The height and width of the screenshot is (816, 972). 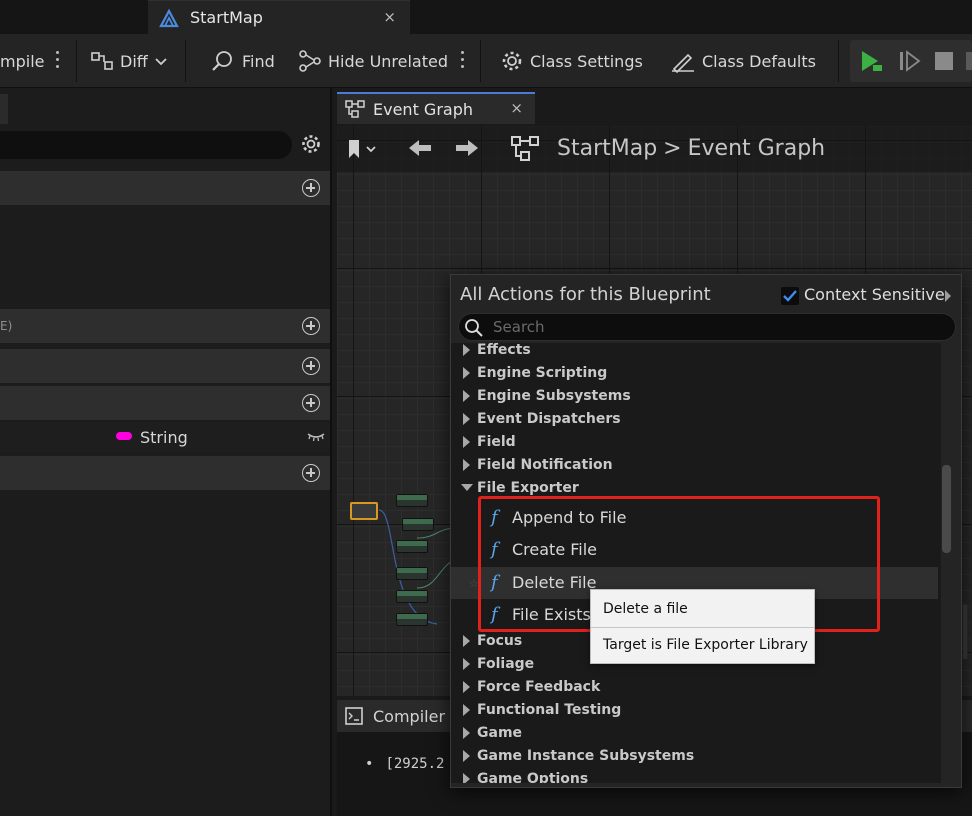 I want to click on chevron-right-icon, so click(x=948, y=296).